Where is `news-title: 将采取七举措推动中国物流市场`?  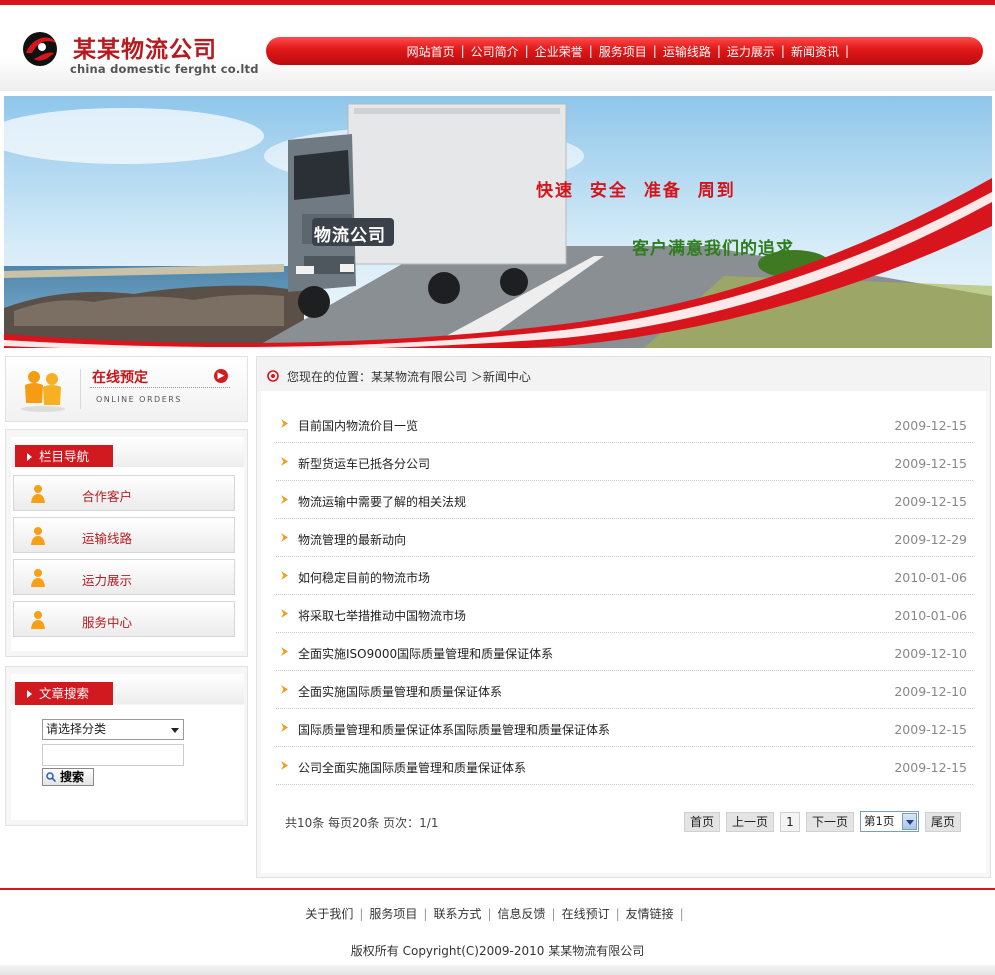 news-title: 将采取七举措推动中国物流市场 is located at coordinates (382, 615).